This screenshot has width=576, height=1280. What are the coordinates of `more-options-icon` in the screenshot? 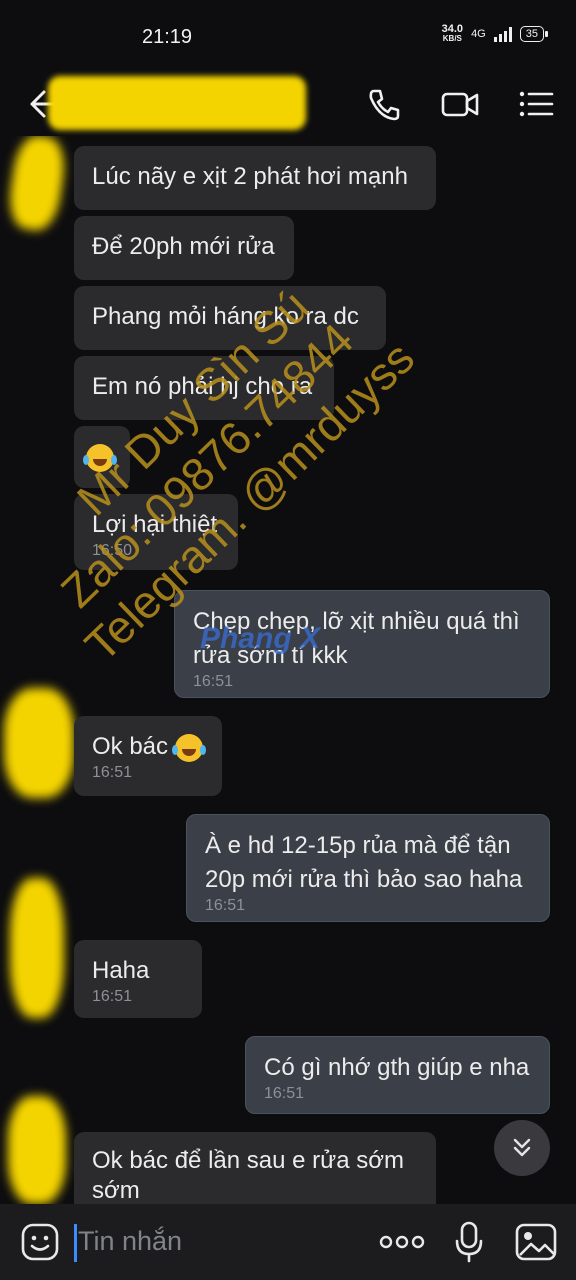 It's located at (402, 1242).